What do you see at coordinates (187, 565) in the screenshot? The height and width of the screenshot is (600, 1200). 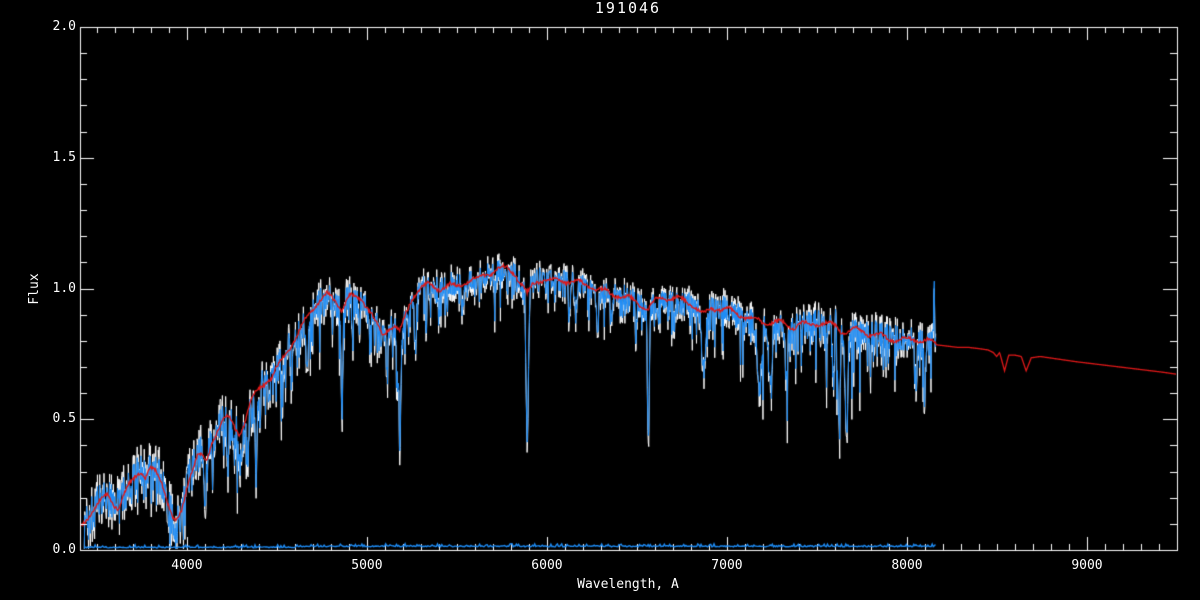 I see `x-tick-label: 4000` at bounding box center [187, 565].